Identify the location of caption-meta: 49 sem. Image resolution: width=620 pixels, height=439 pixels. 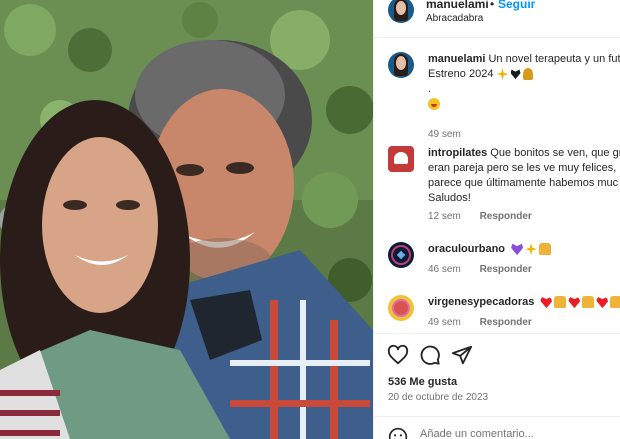
(444, 134).